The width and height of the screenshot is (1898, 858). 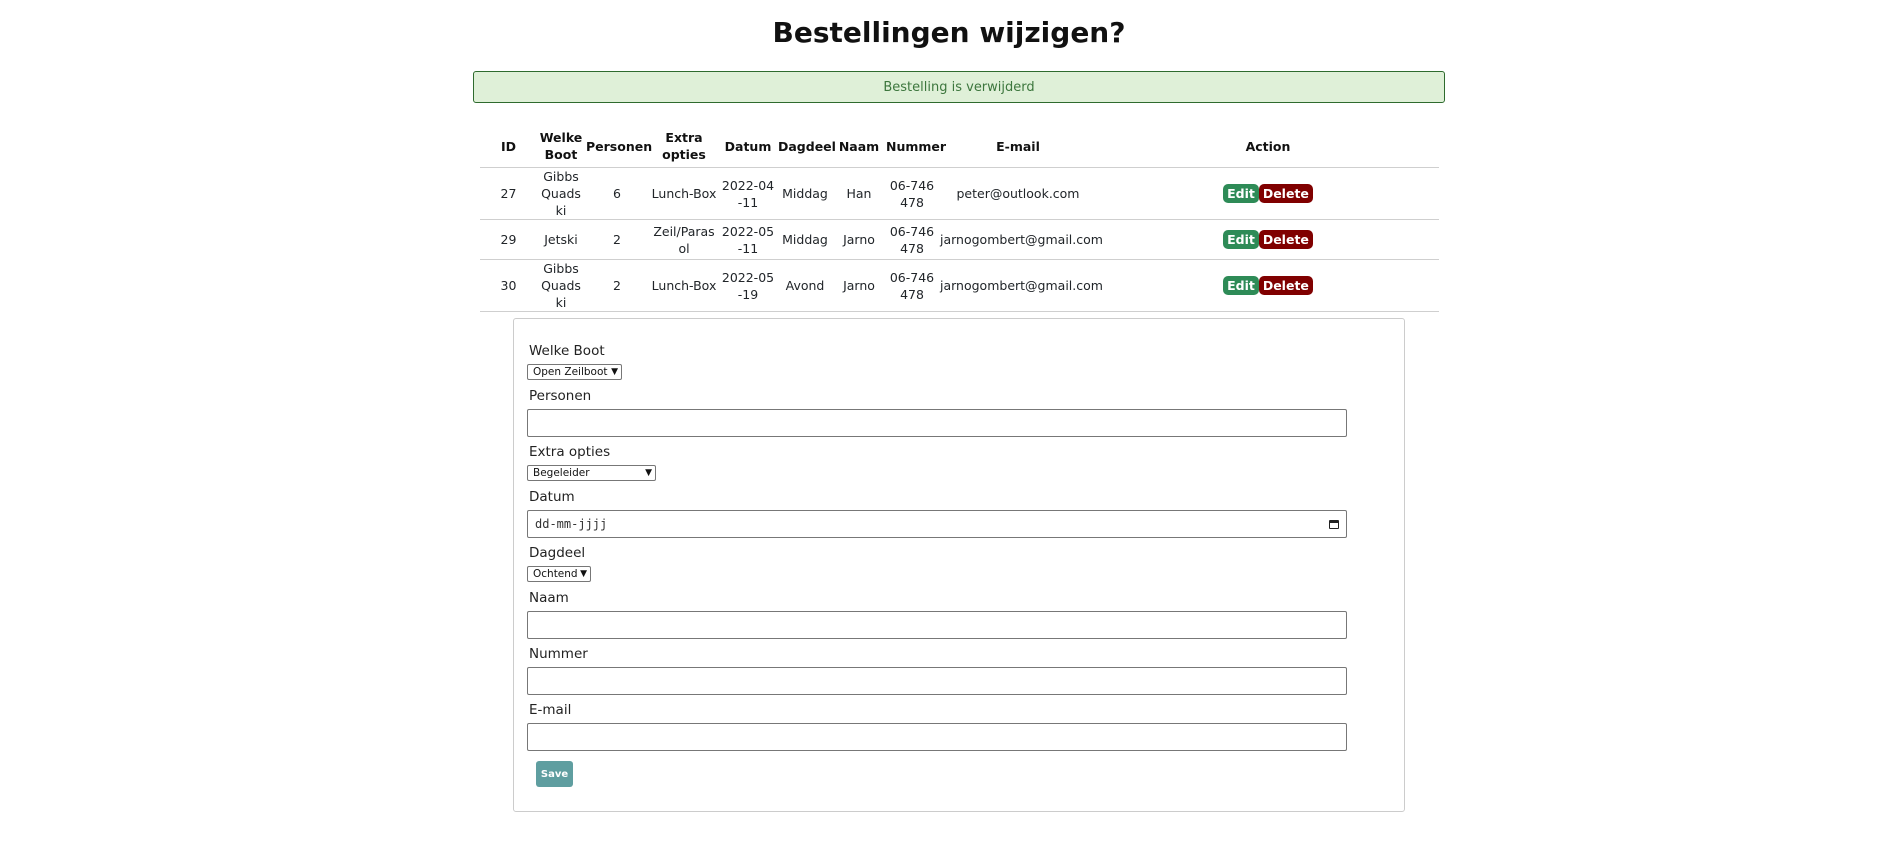 What do you see at coordinates (748, 285) in the screenshot?
I see `cell-datum: 2022-05-19` at bounding box center [748, 285].